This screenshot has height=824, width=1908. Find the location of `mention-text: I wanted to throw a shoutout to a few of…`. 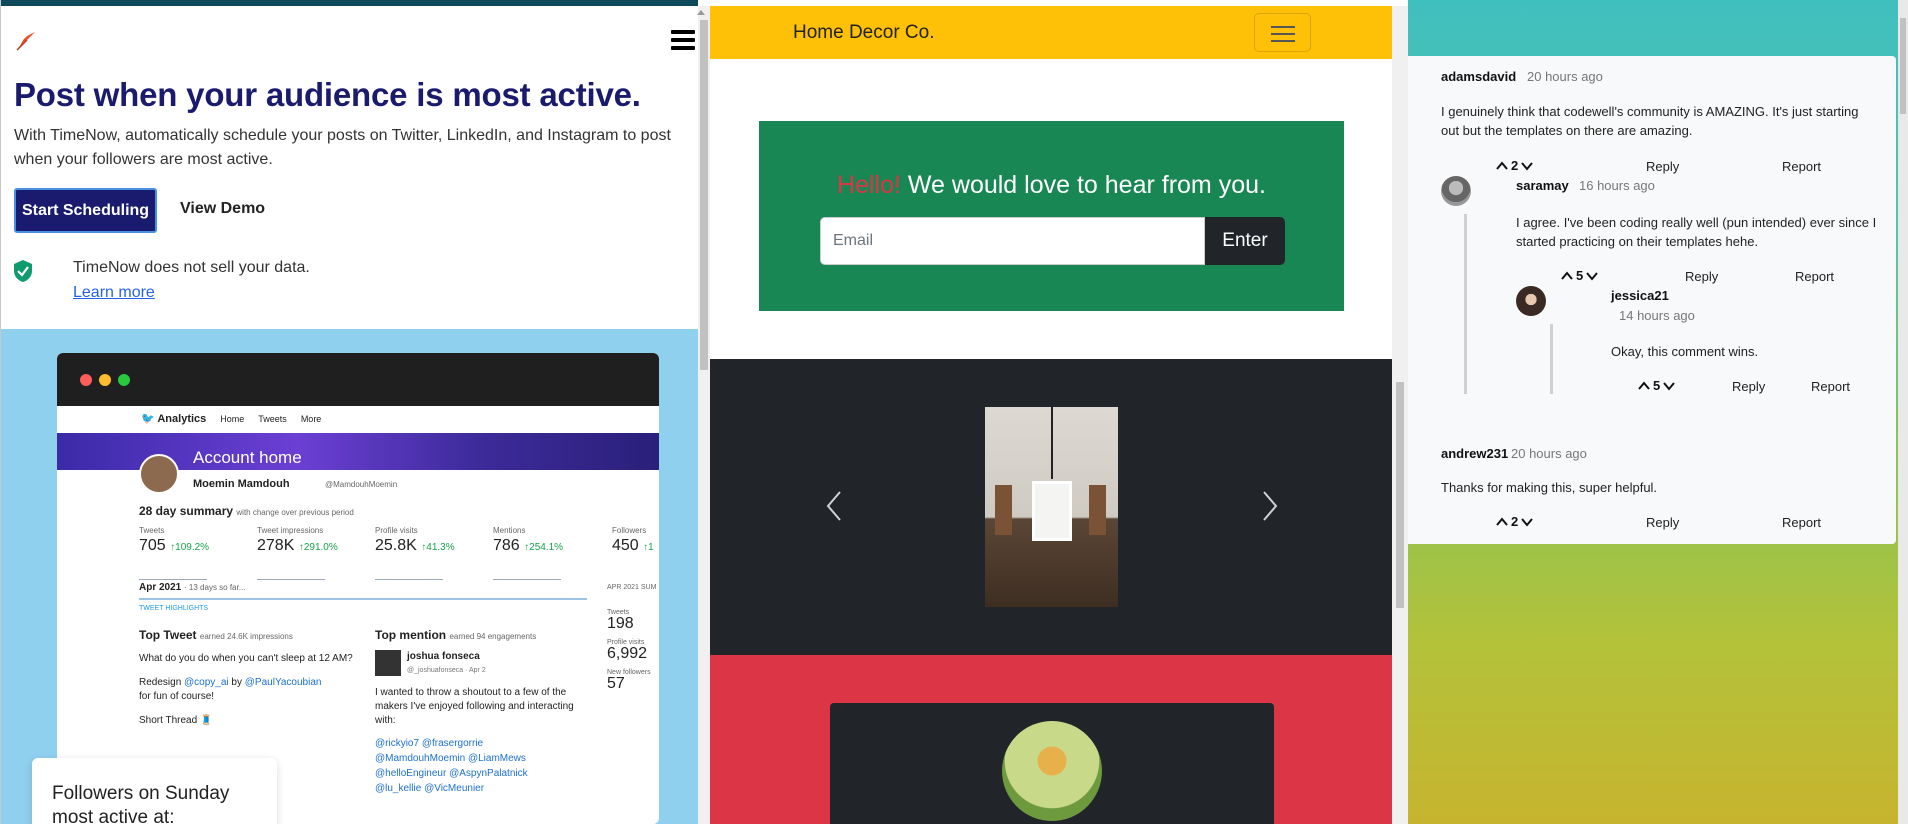

mention-text: I wanted to throw a shoutout to a few of… is located at coordinates (474, 706).